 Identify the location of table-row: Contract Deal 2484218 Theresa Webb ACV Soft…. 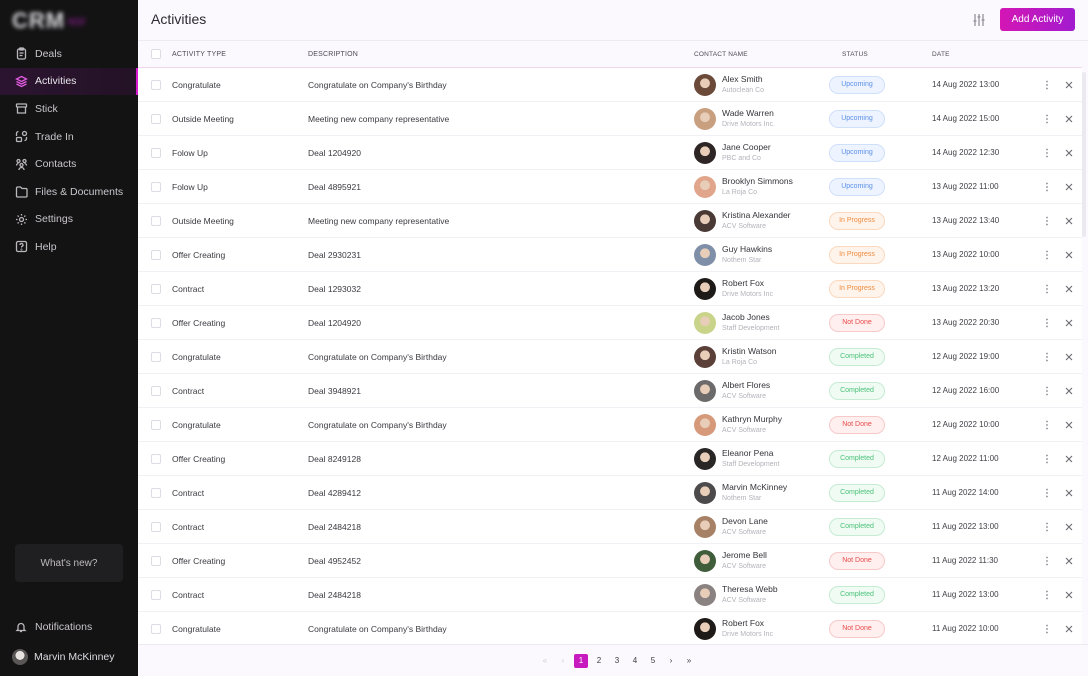
(610, 595).